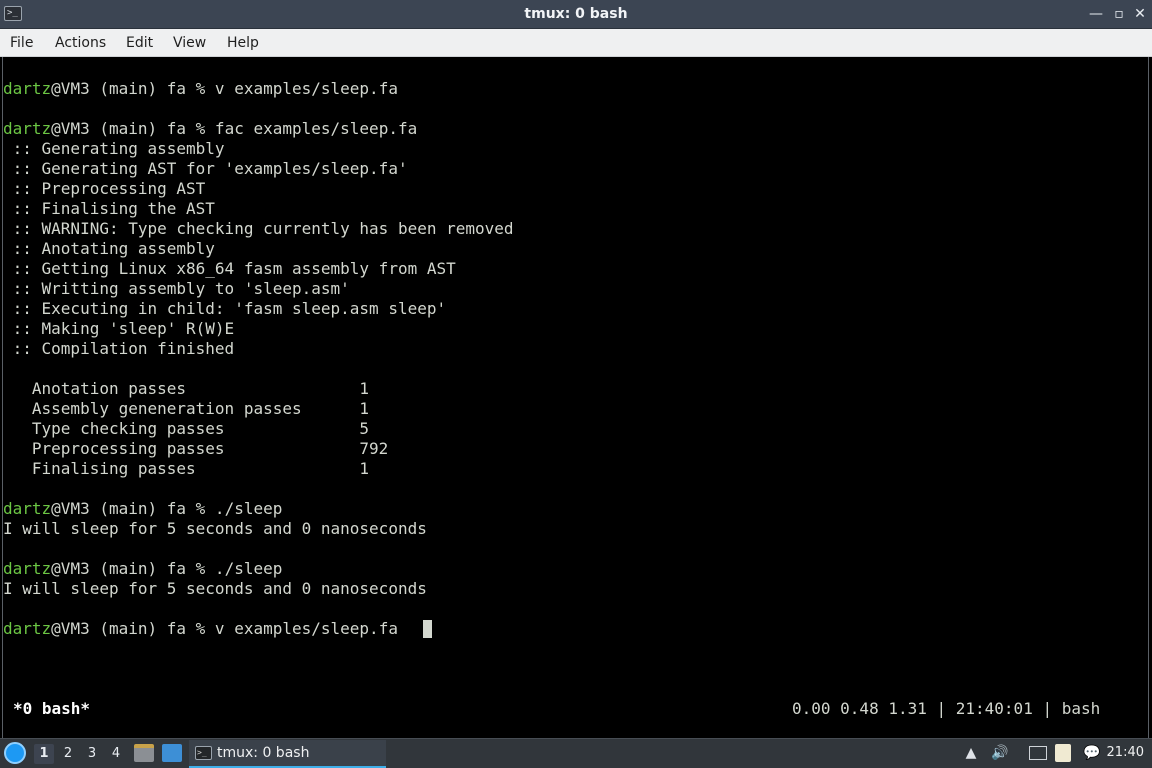 The width and height of the screenshot is (1152, 768). Describe the element at coordinates (172, 753) in the screenshot. I see `show-desktop-icon` at that location.